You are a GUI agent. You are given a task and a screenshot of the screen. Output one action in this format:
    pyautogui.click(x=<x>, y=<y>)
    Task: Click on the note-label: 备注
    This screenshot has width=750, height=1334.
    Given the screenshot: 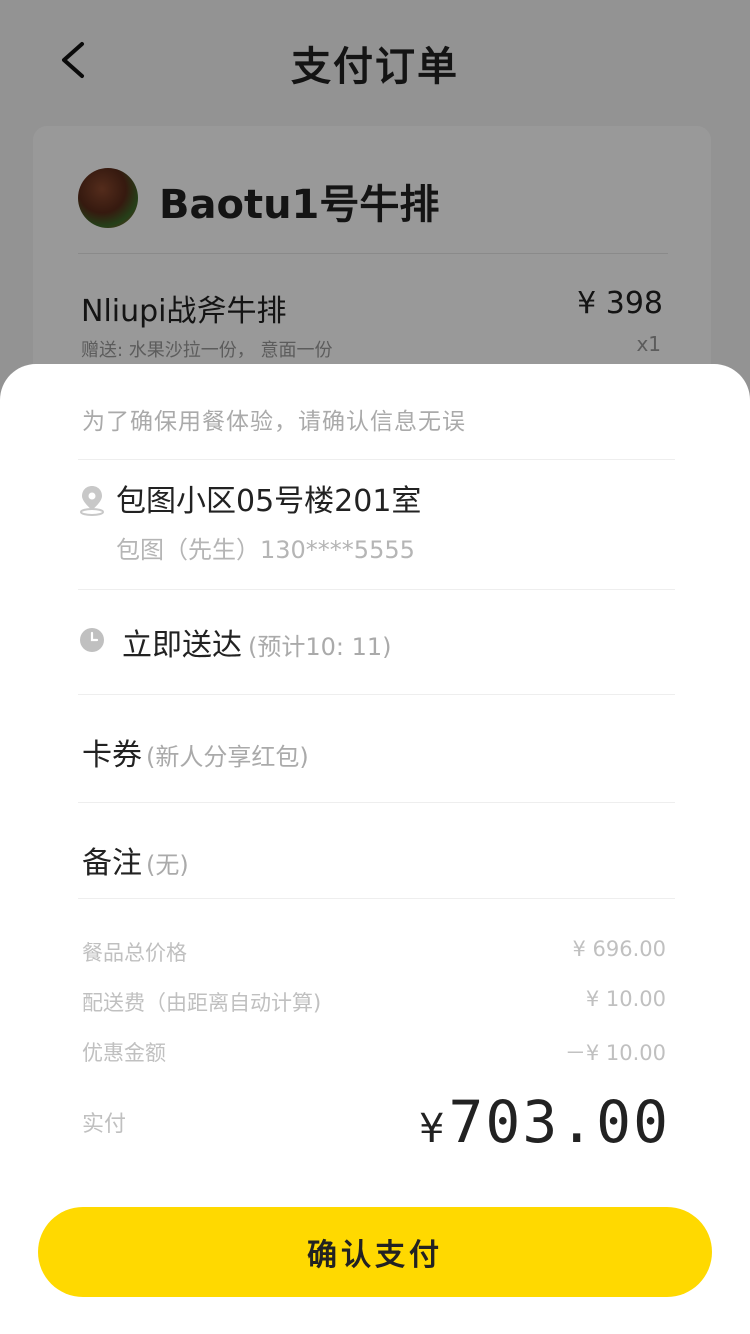 What is the action you would take?
    pyautogui.click(x=112, y=863)
    